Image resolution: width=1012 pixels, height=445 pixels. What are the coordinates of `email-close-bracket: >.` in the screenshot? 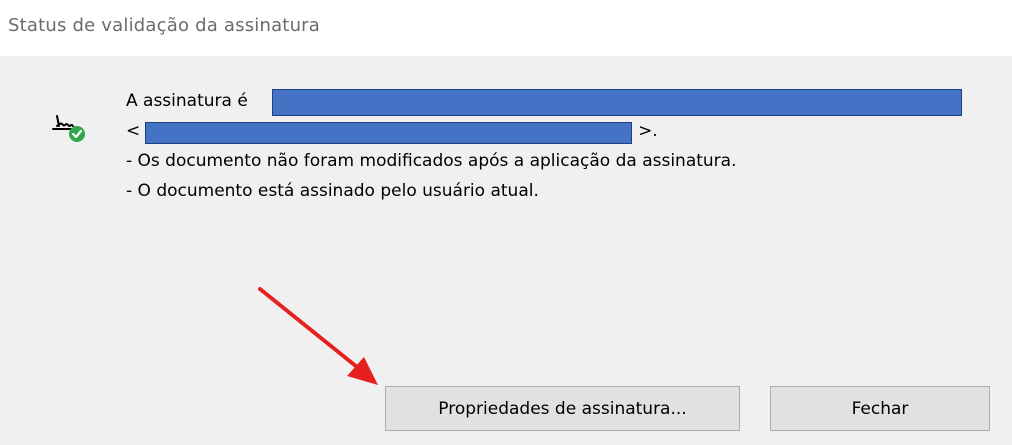 It's located at (648, 131).